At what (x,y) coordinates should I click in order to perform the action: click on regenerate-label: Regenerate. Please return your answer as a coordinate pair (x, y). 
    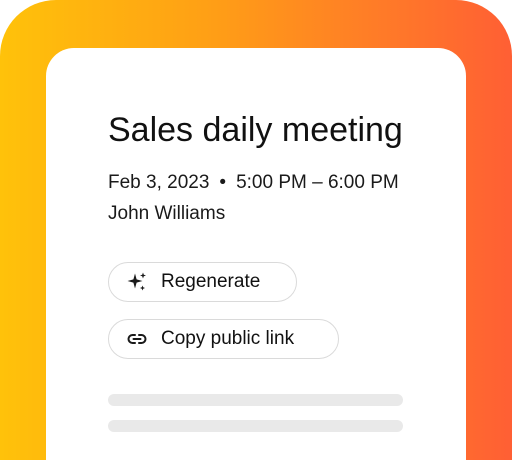
    Looking at the image, I should click on (211, 281).